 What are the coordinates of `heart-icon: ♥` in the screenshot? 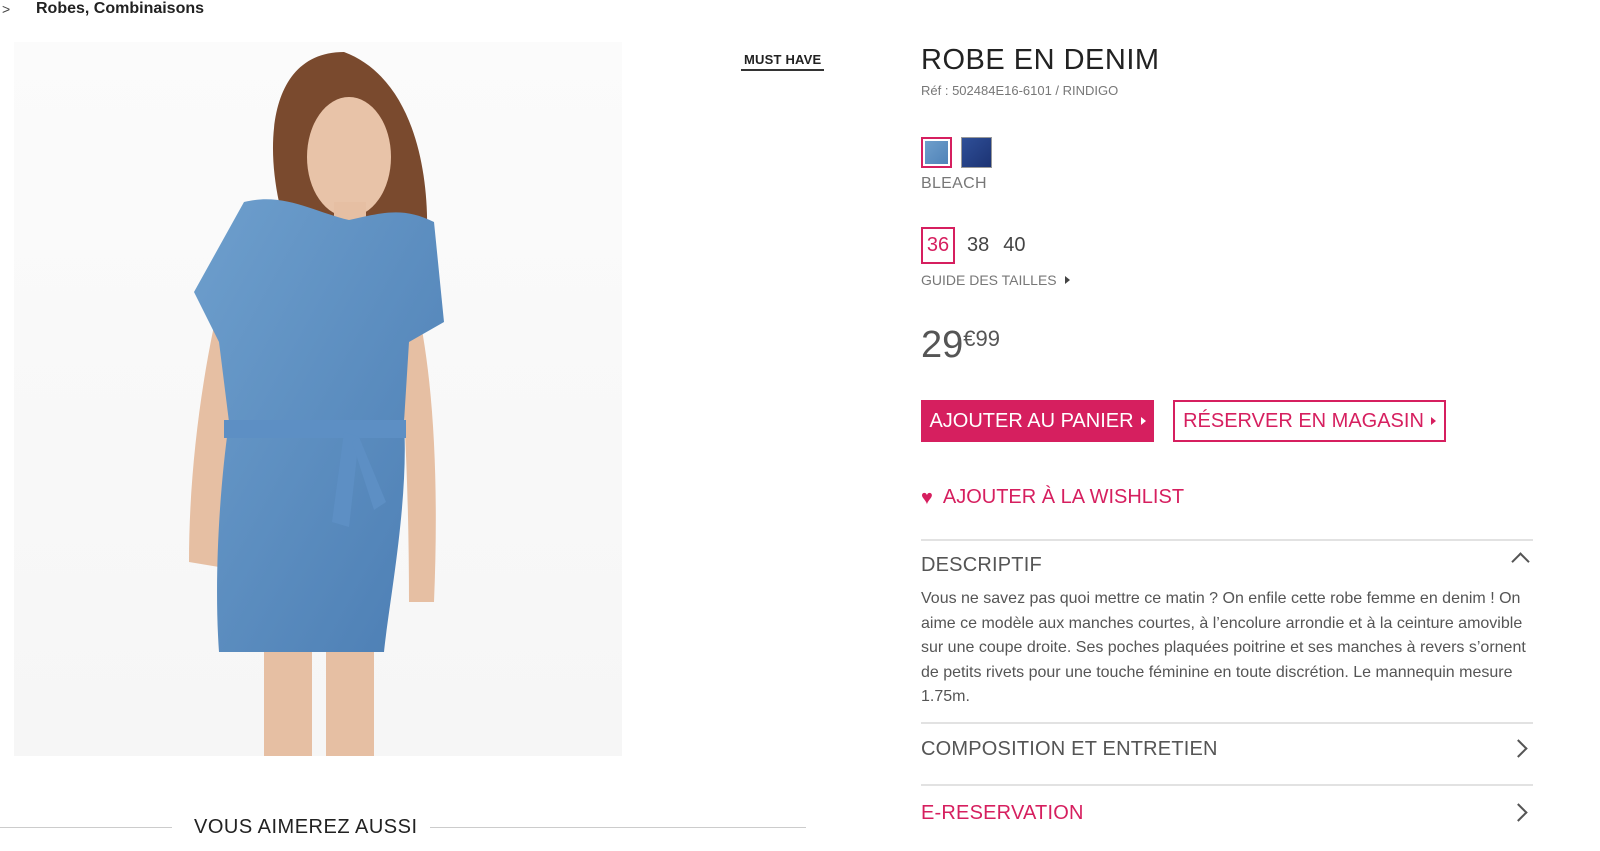 It's located at (927, 497).